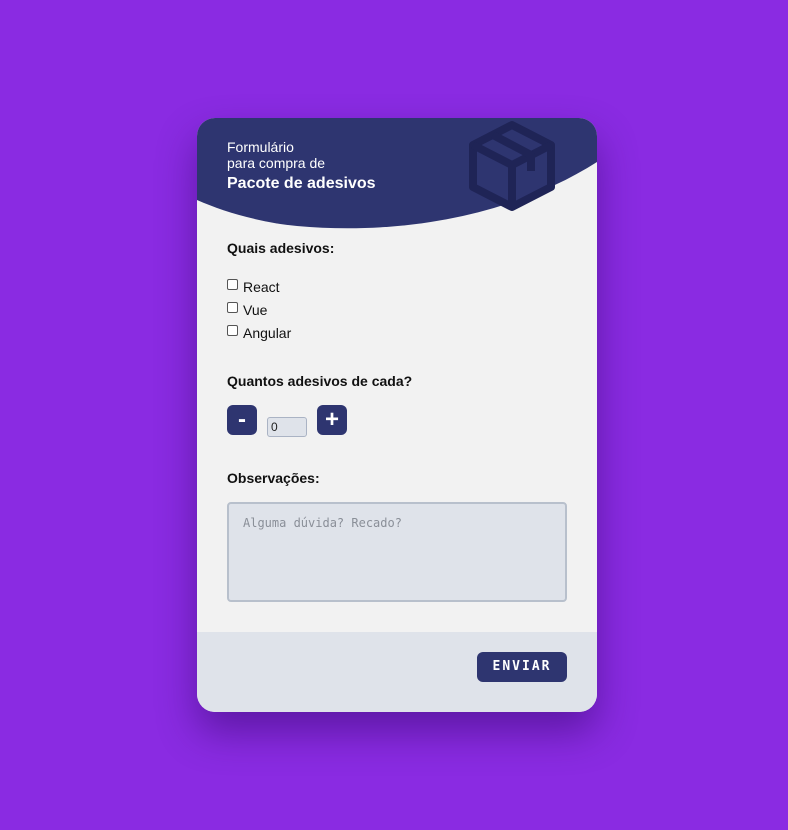 This screenshot has width=788, height=830. I want to click on checkbox-label-vue: Vue, so click(255, 309).